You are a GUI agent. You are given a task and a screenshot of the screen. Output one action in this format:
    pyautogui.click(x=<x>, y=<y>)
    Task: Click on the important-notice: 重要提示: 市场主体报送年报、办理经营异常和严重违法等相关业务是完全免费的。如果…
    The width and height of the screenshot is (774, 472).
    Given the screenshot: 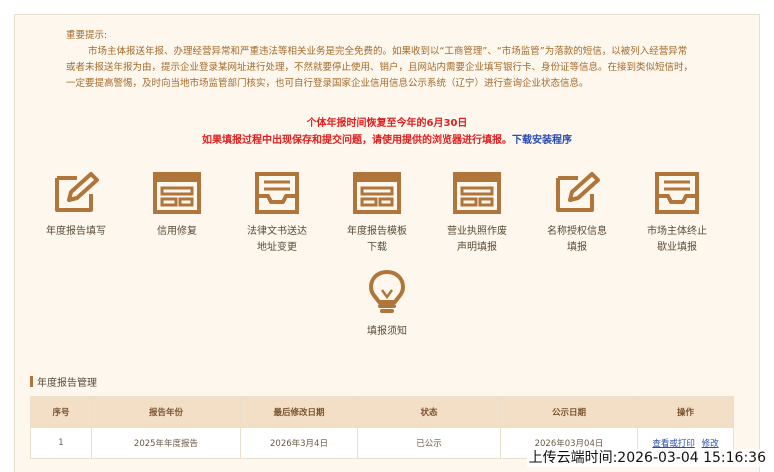 What is the action you would take?
    pyautogui.click(x=380, y=60)
    